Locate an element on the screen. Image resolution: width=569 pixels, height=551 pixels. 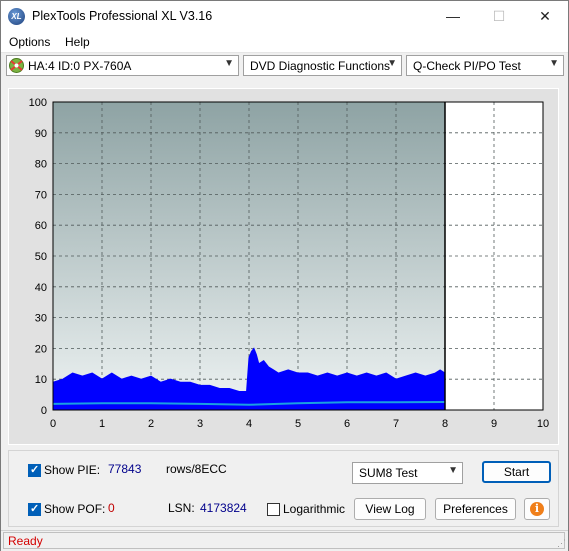
x-tick-label: 5 is located at coordinates (298, 424).